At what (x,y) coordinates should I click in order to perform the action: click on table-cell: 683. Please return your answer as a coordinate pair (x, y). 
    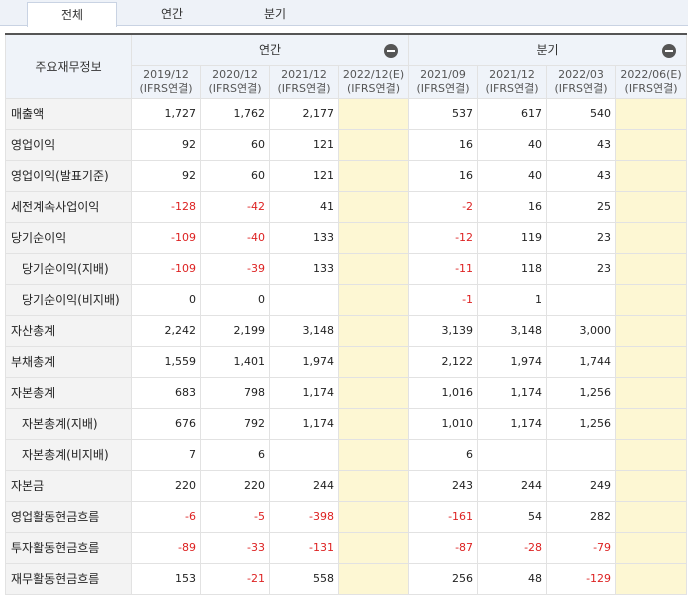
    Looking at the image, I should click on (166, 392).